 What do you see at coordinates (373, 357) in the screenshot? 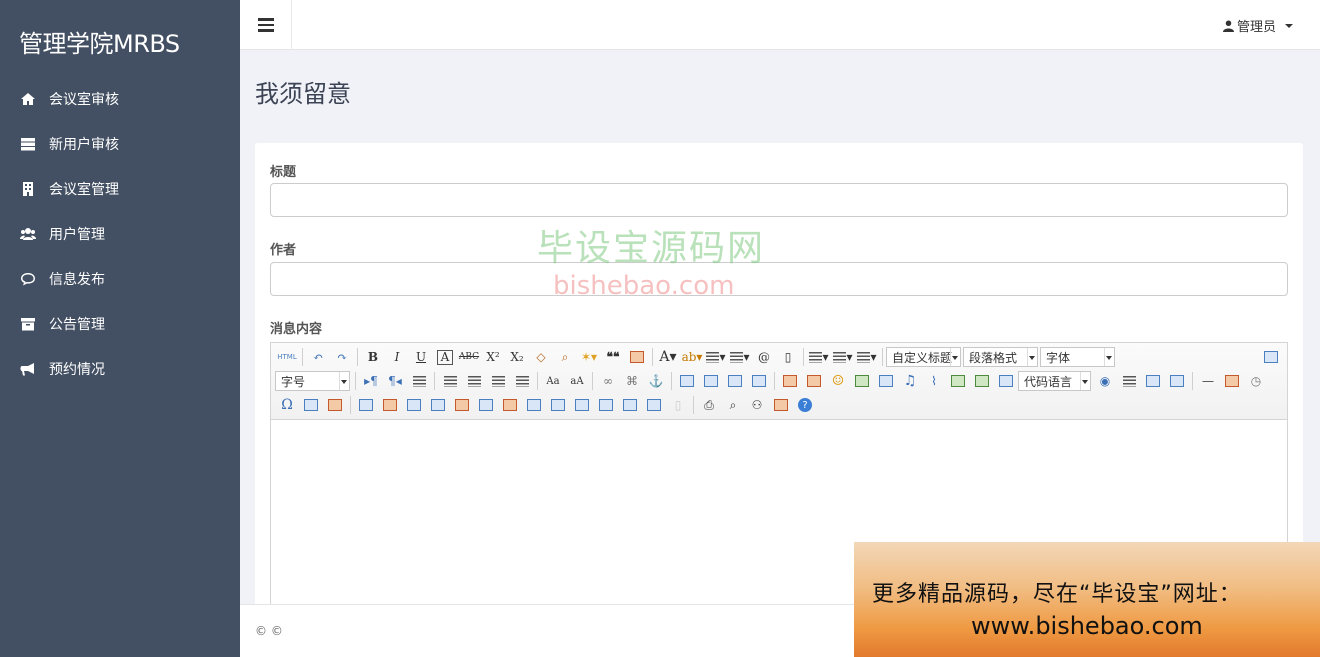
I see `bold-icon: B` at bounding box center [373, 357].